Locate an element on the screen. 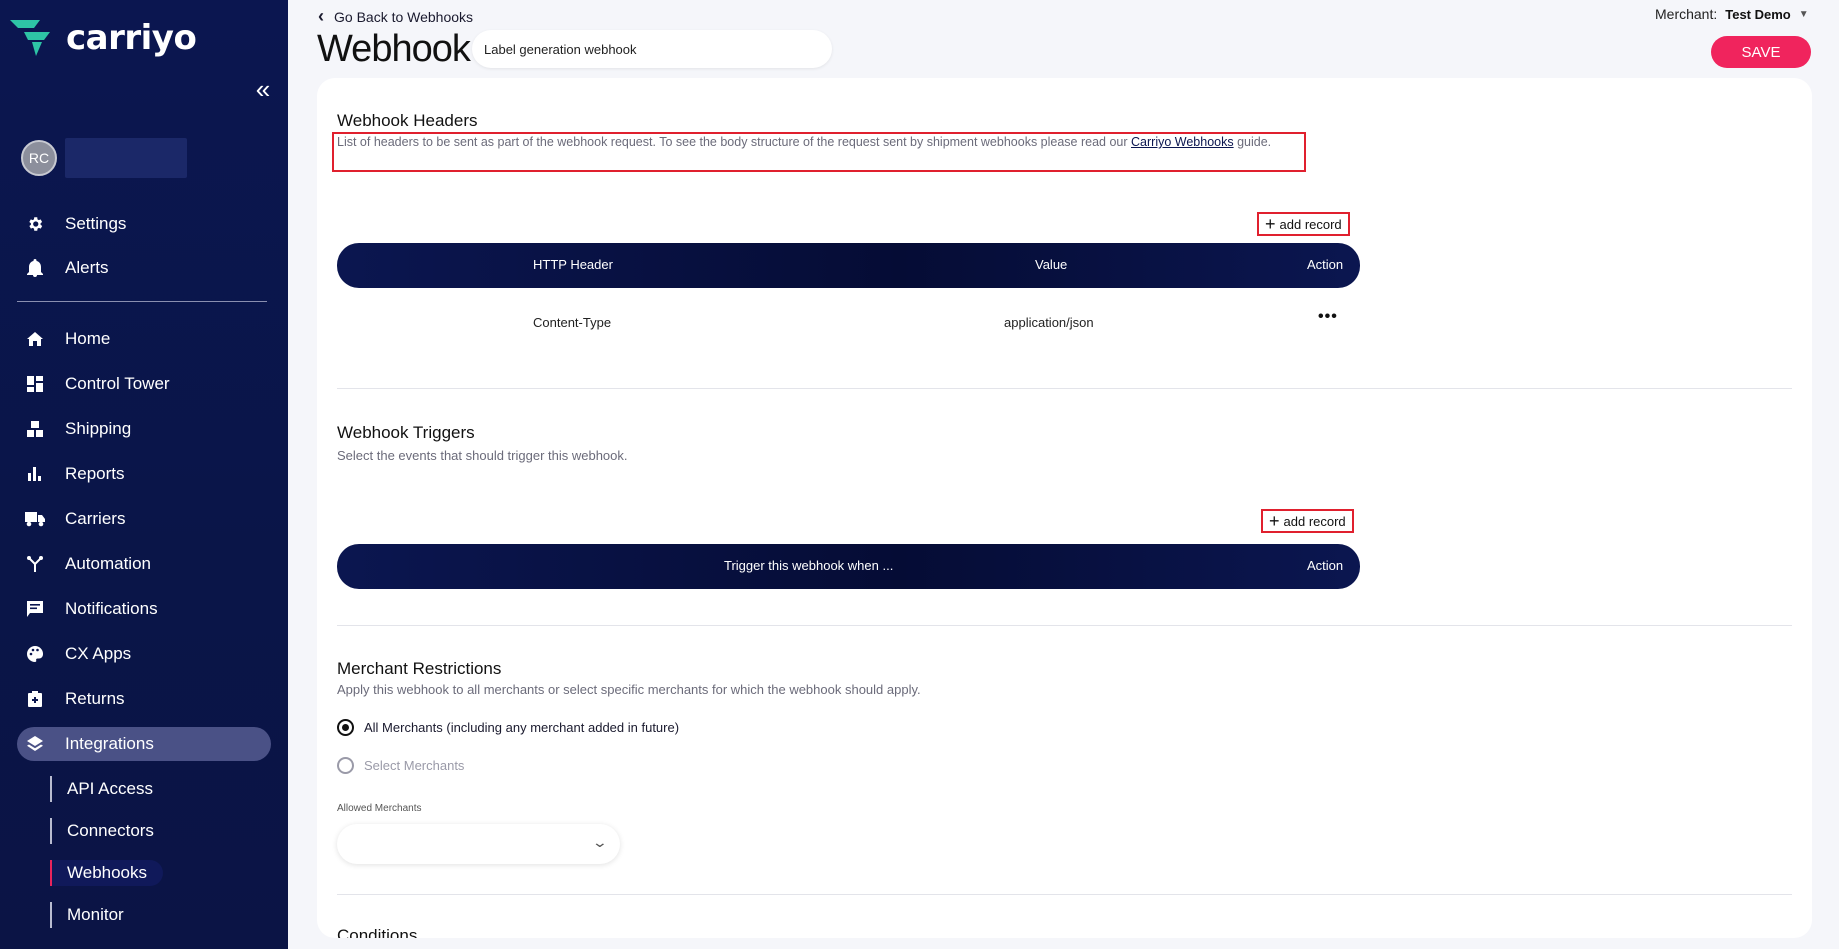  triggers-section-title: Webhook Triggers is located at coordinates (406, 432).